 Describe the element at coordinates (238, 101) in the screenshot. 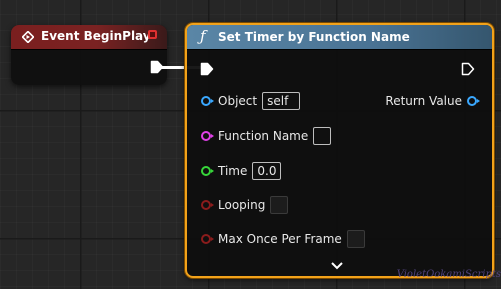

I see `object-pin-label: Object` at that location.